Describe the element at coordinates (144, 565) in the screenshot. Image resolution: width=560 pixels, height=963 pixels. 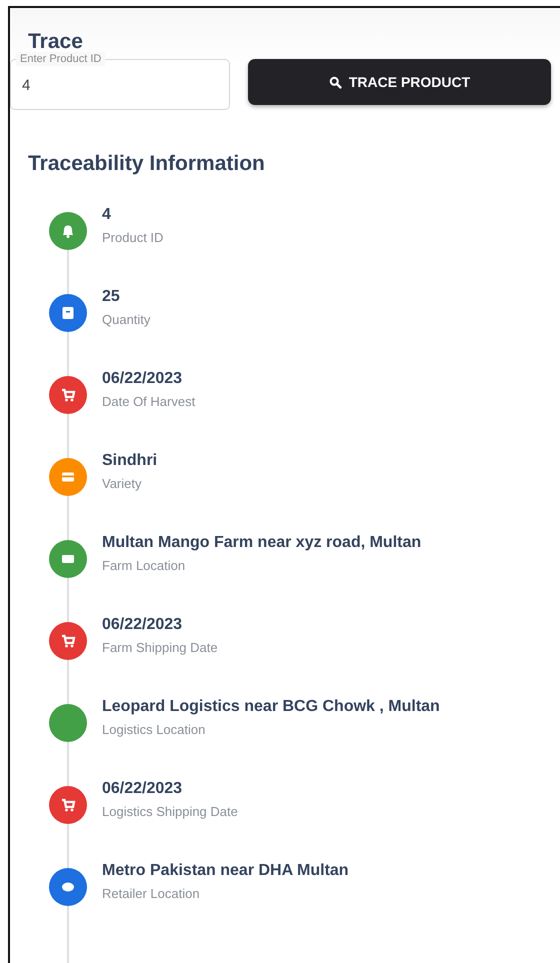
I see `timeline-label: Farm Location` at that location.